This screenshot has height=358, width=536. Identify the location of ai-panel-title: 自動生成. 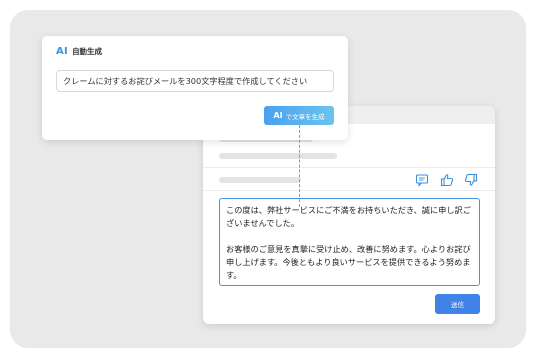
(87, 51).